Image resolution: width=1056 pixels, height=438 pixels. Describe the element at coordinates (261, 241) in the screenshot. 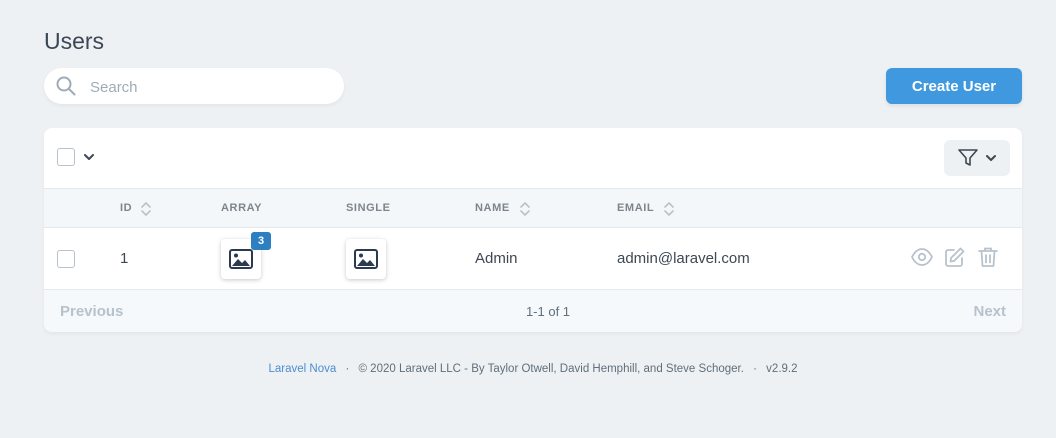

I see `image-count-badge: 3` at that location.